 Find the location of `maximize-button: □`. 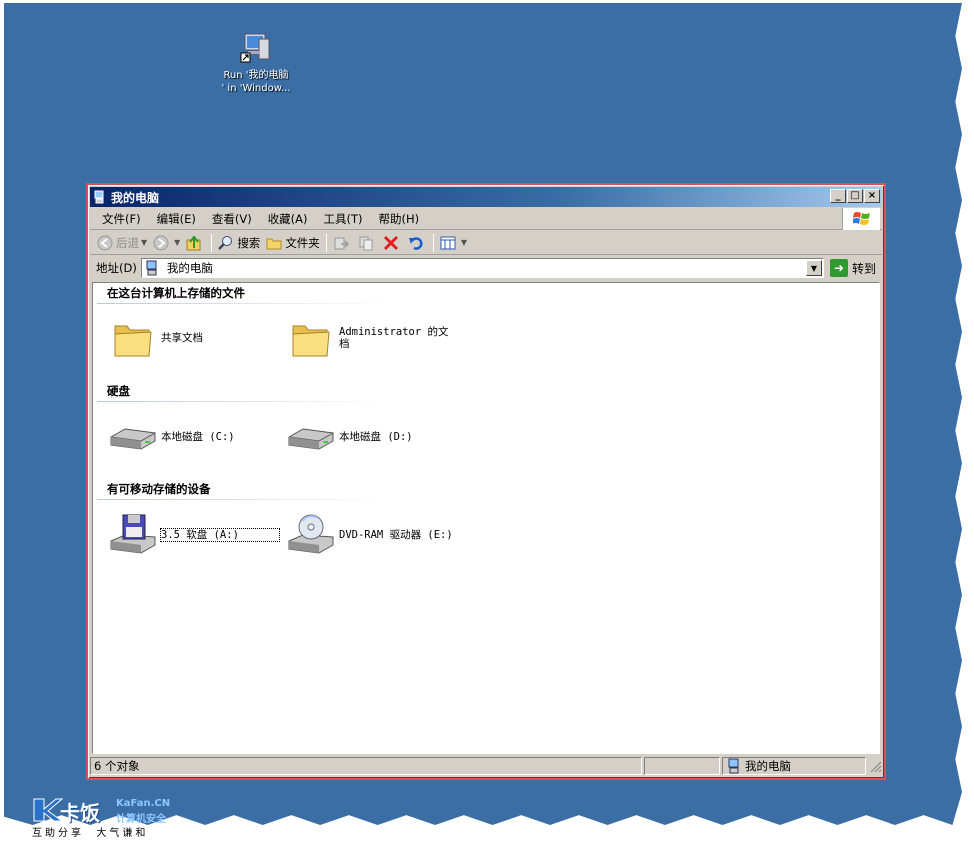

maximize-button: □ is located at coordinates (855, 196).